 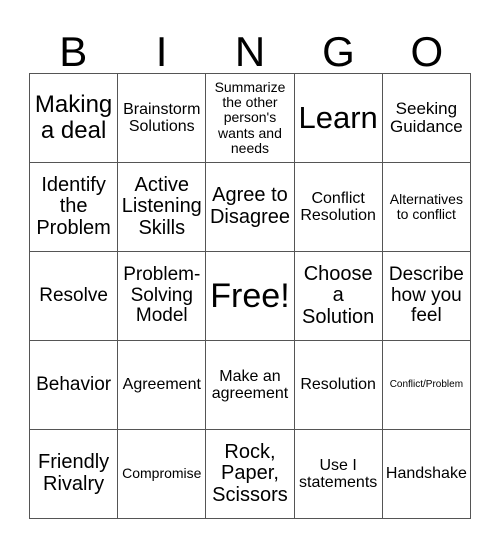 What do you see at coordinates (426, 474) in the screenshot?
I see `bingo-cell: Handshake` at bounding box center [426, 474].